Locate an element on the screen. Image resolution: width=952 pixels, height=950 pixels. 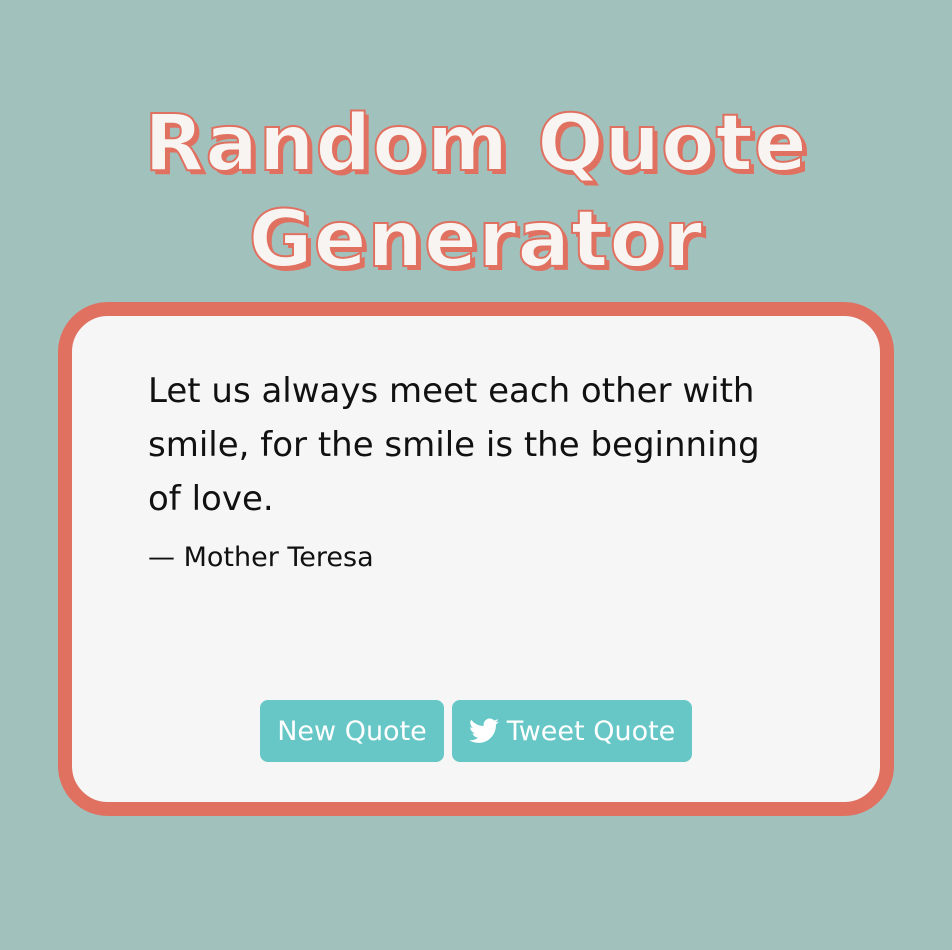
tweet-quote-button: Tweet Quote is located at coordinates (572, 731).